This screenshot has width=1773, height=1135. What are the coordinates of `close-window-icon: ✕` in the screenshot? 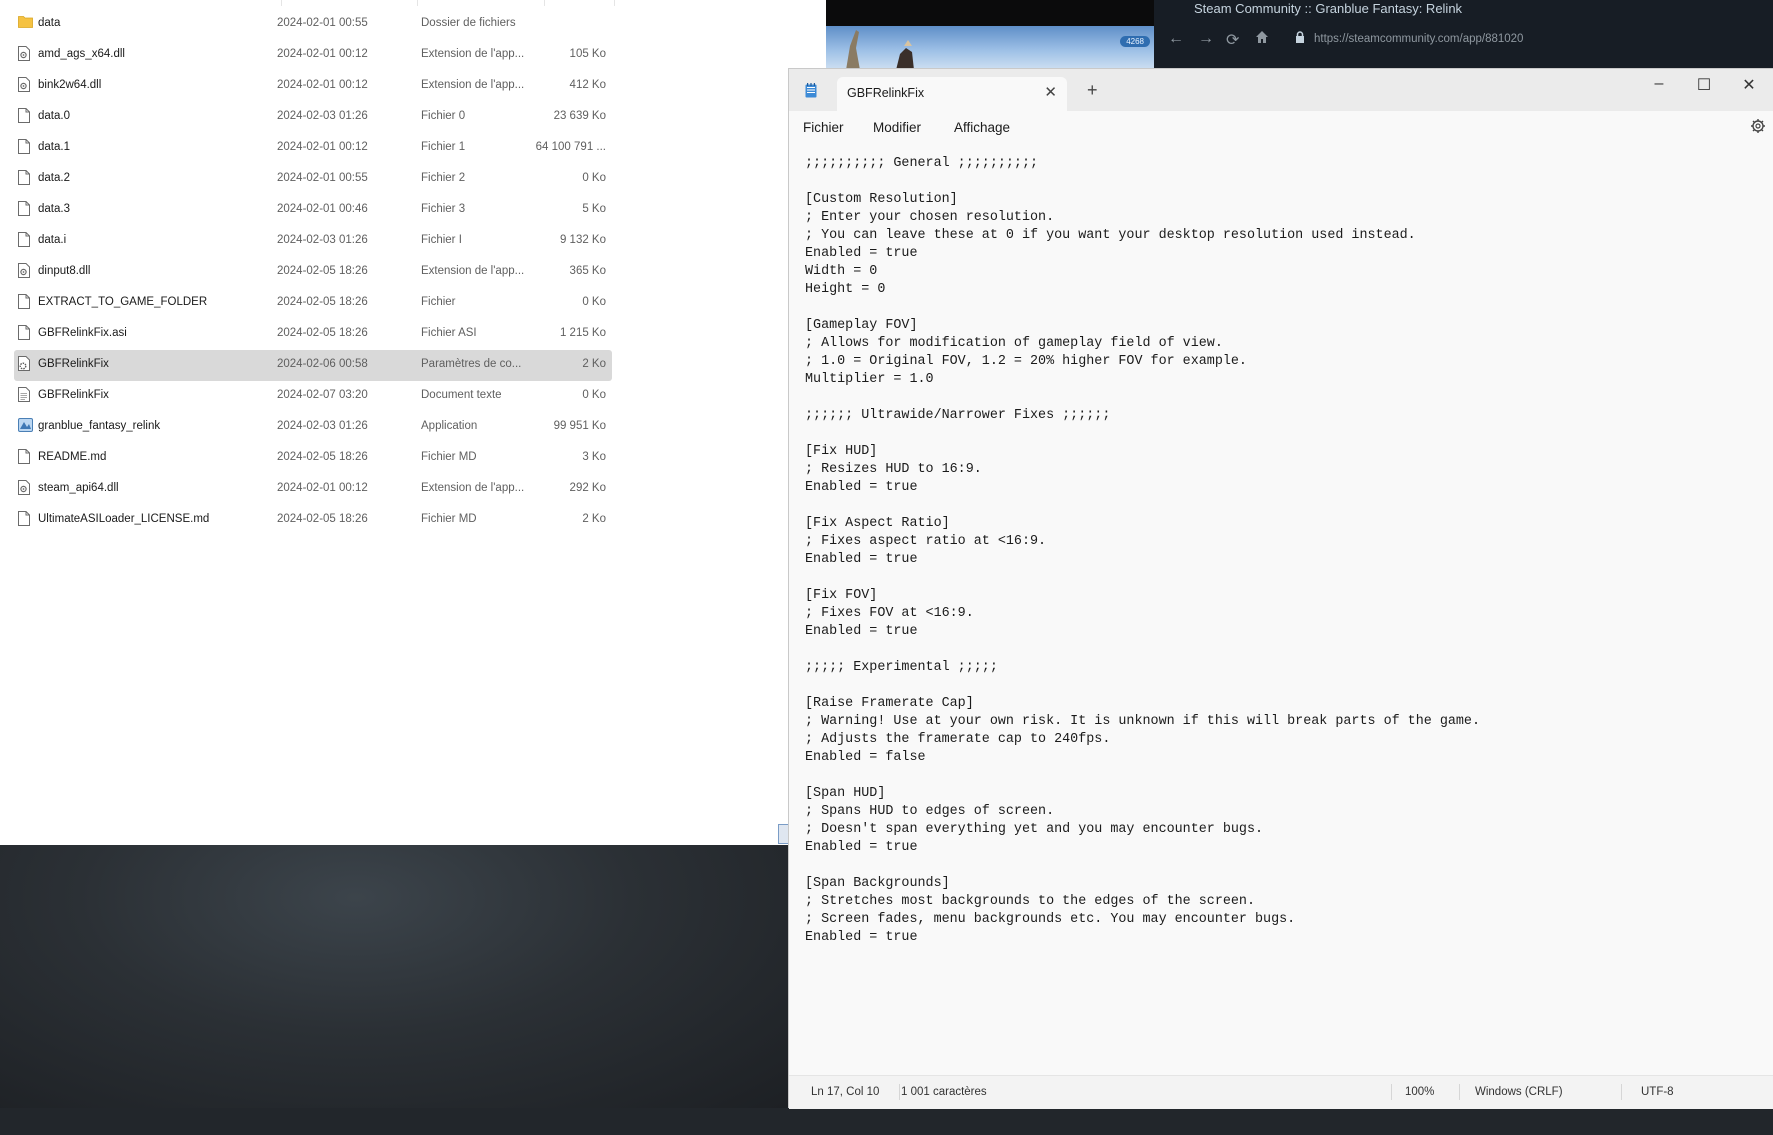 It's located at (1749, 85).